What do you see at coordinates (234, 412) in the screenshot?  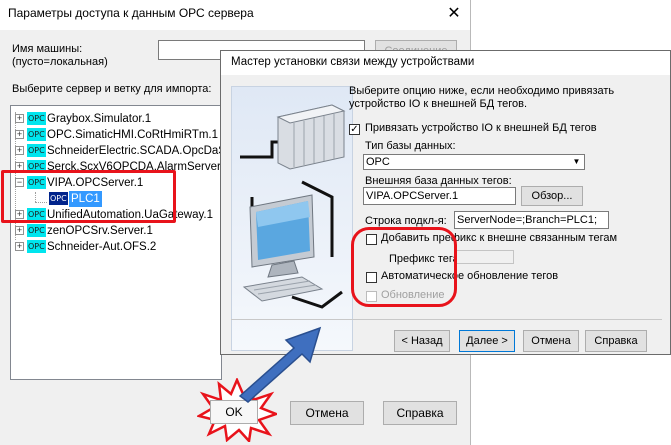 I see `ok-button: OK` at bounding box center [234, 412].